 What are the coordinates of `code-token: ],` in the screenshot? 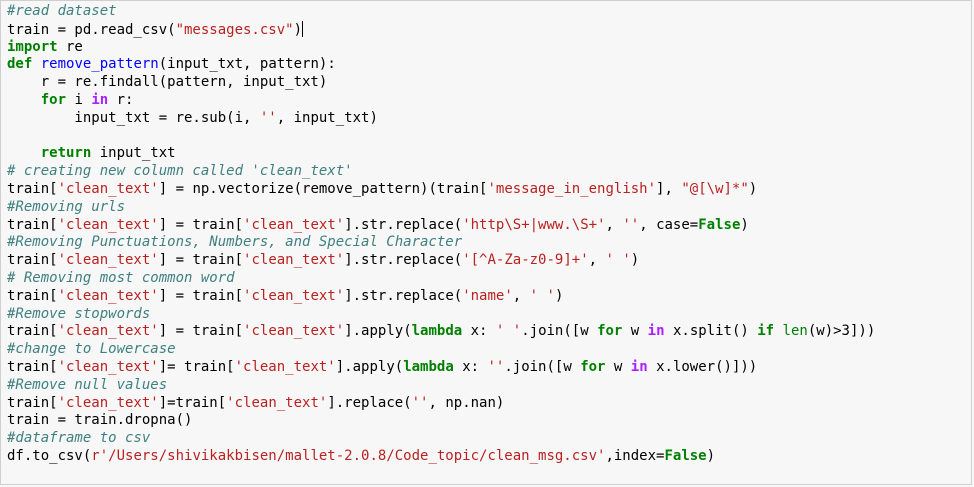 It's located at (669, 188).